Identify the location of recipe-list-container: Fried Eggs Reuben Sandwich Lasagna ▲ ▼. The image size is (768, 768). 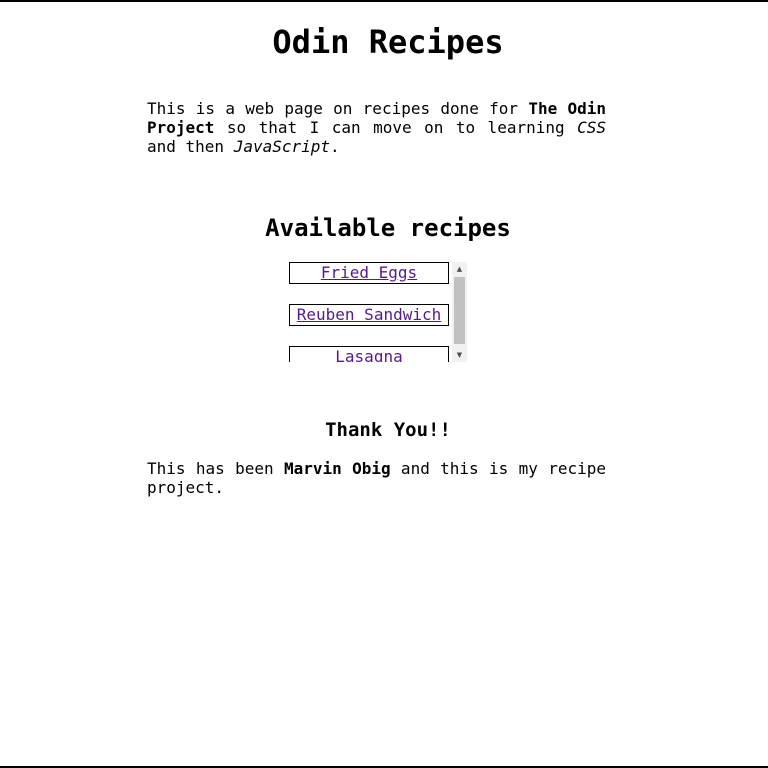
(378, 312).